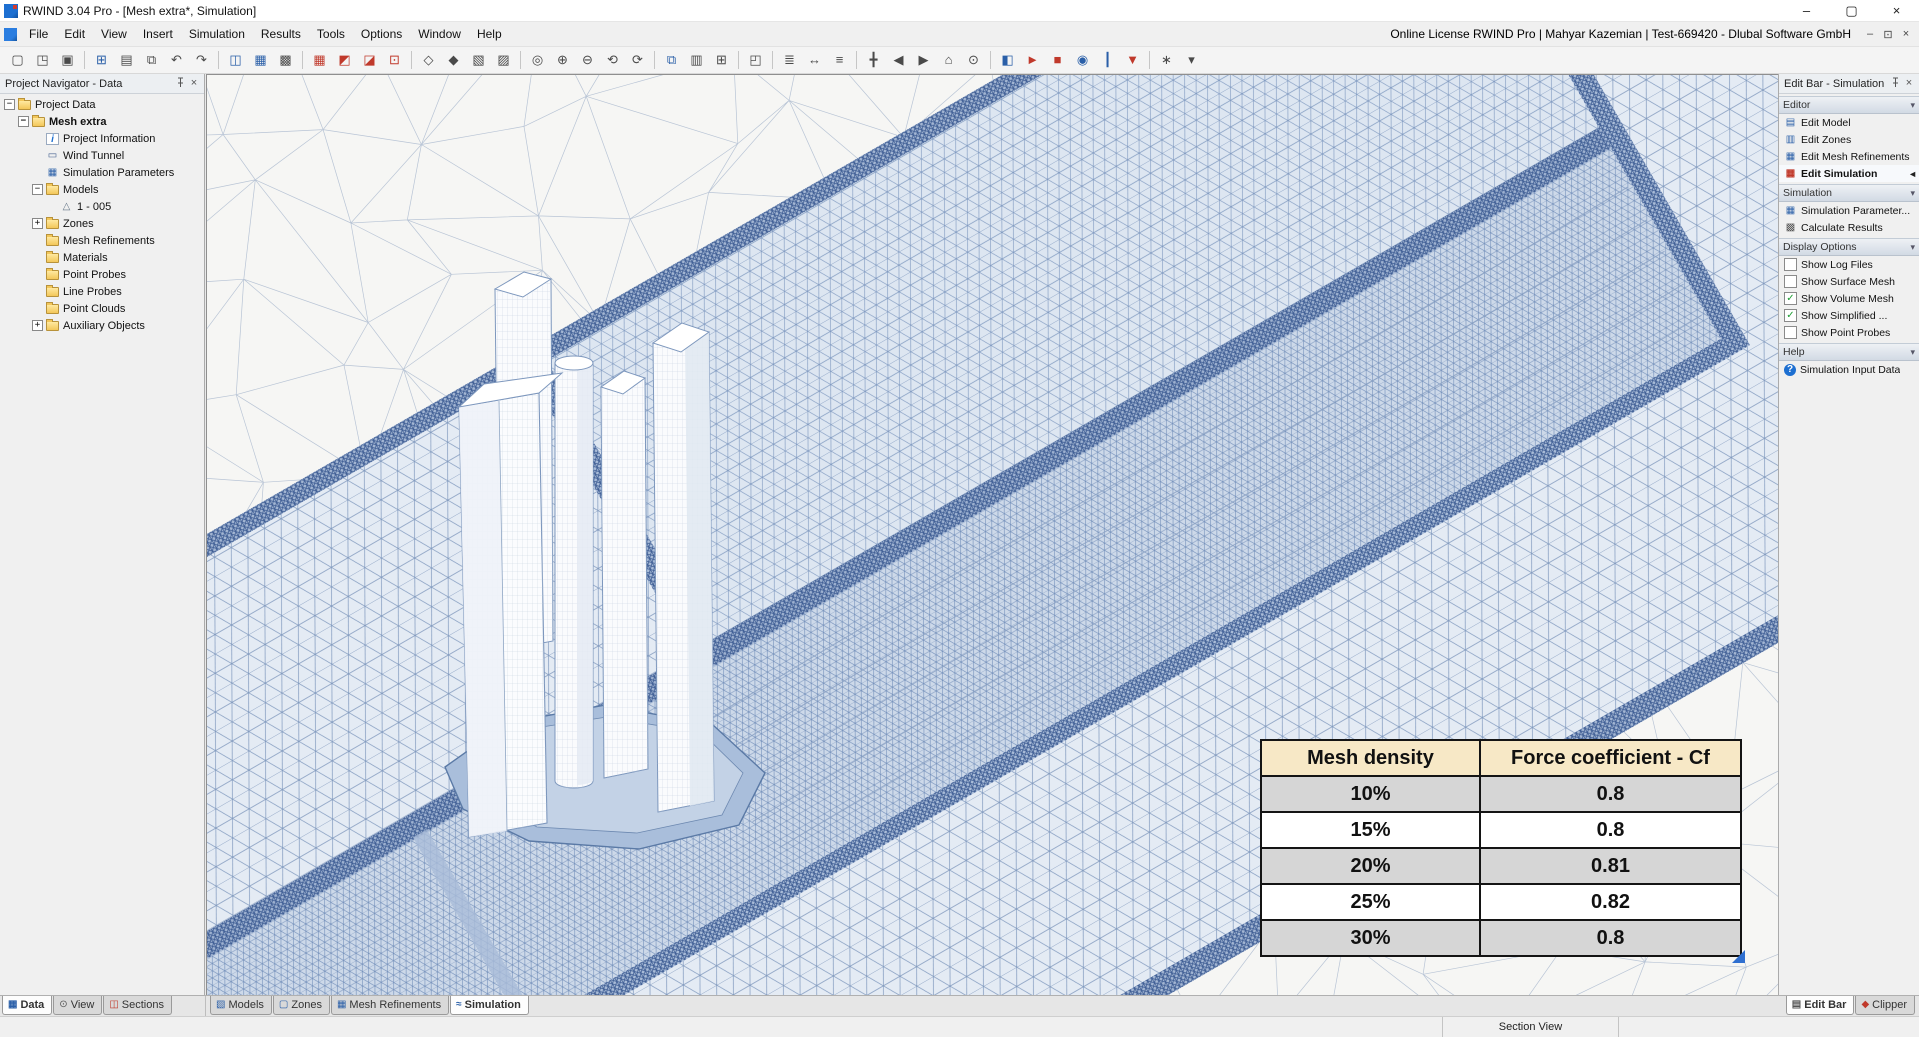 This screenshot has height=1037, width=1919. I want to click on menu-simulation: Simulation, so click(217, 34).